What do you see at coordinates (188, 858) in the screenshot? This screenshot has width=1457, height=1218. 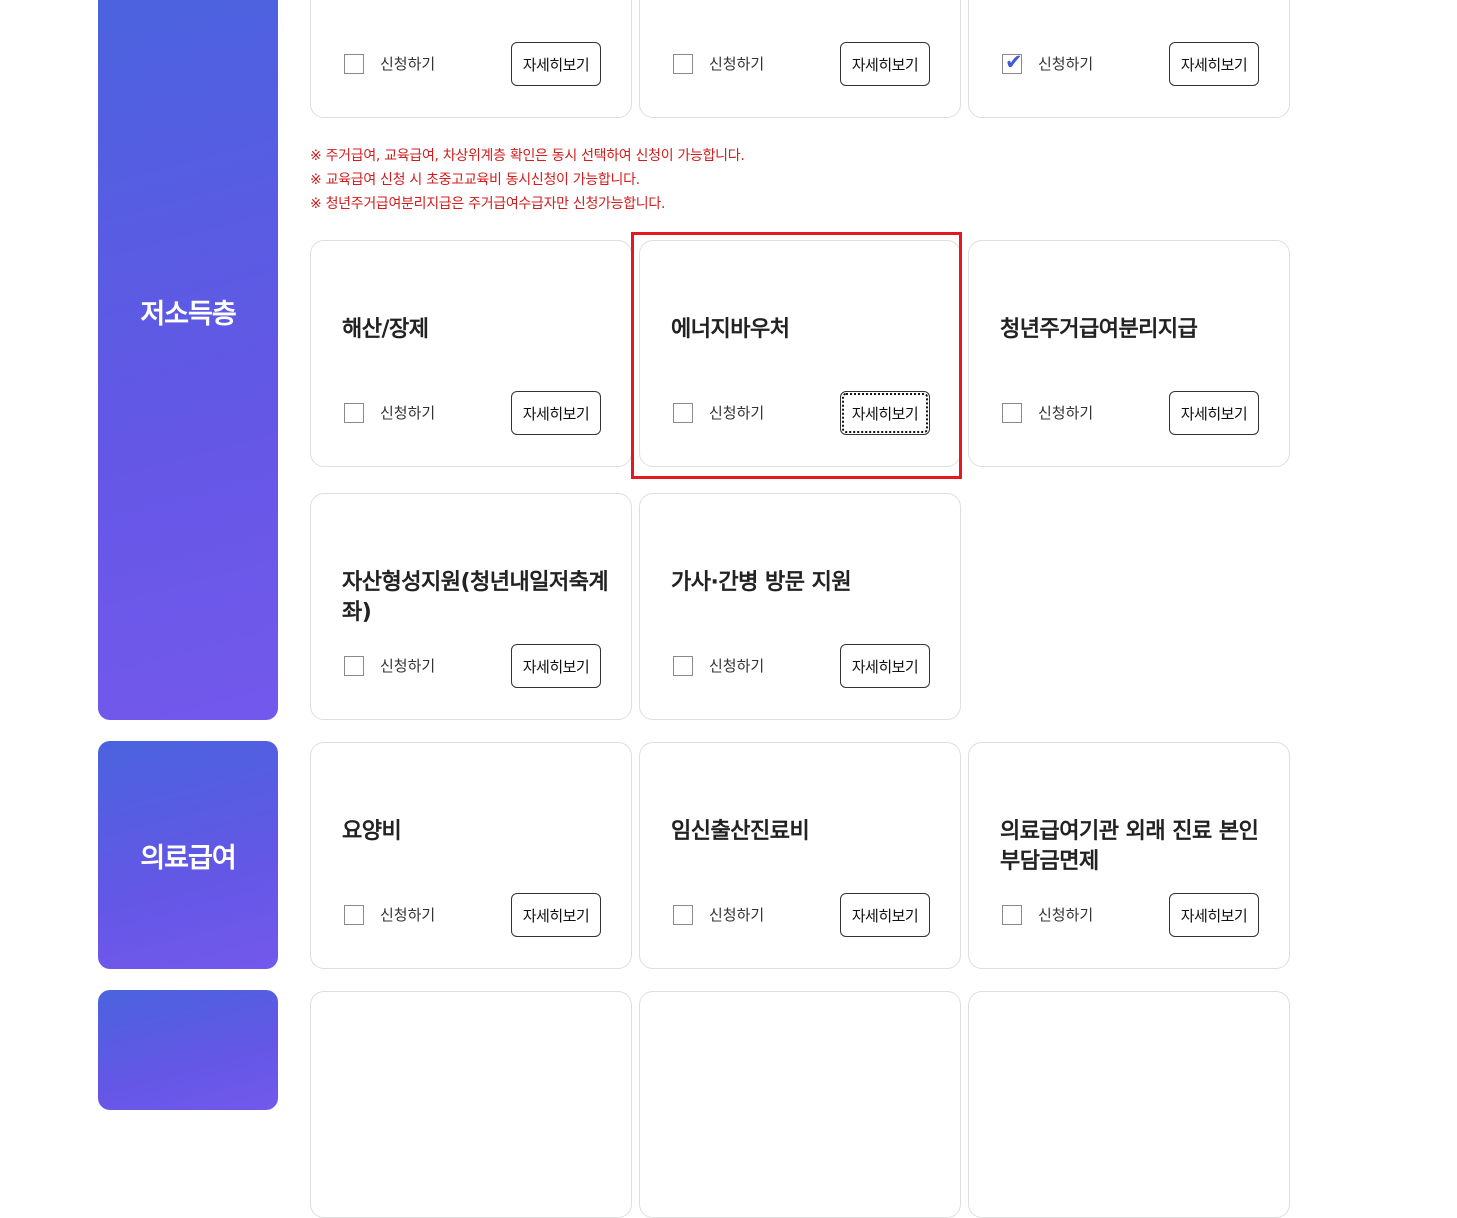 I see `category-label: 의료급여` at bounding box center [188, 858].